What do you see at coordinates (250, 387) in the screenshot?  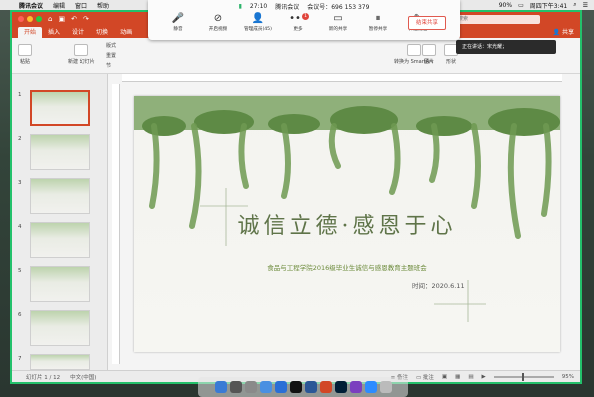 I see `settings-icon` at bounding box center [250, 387].